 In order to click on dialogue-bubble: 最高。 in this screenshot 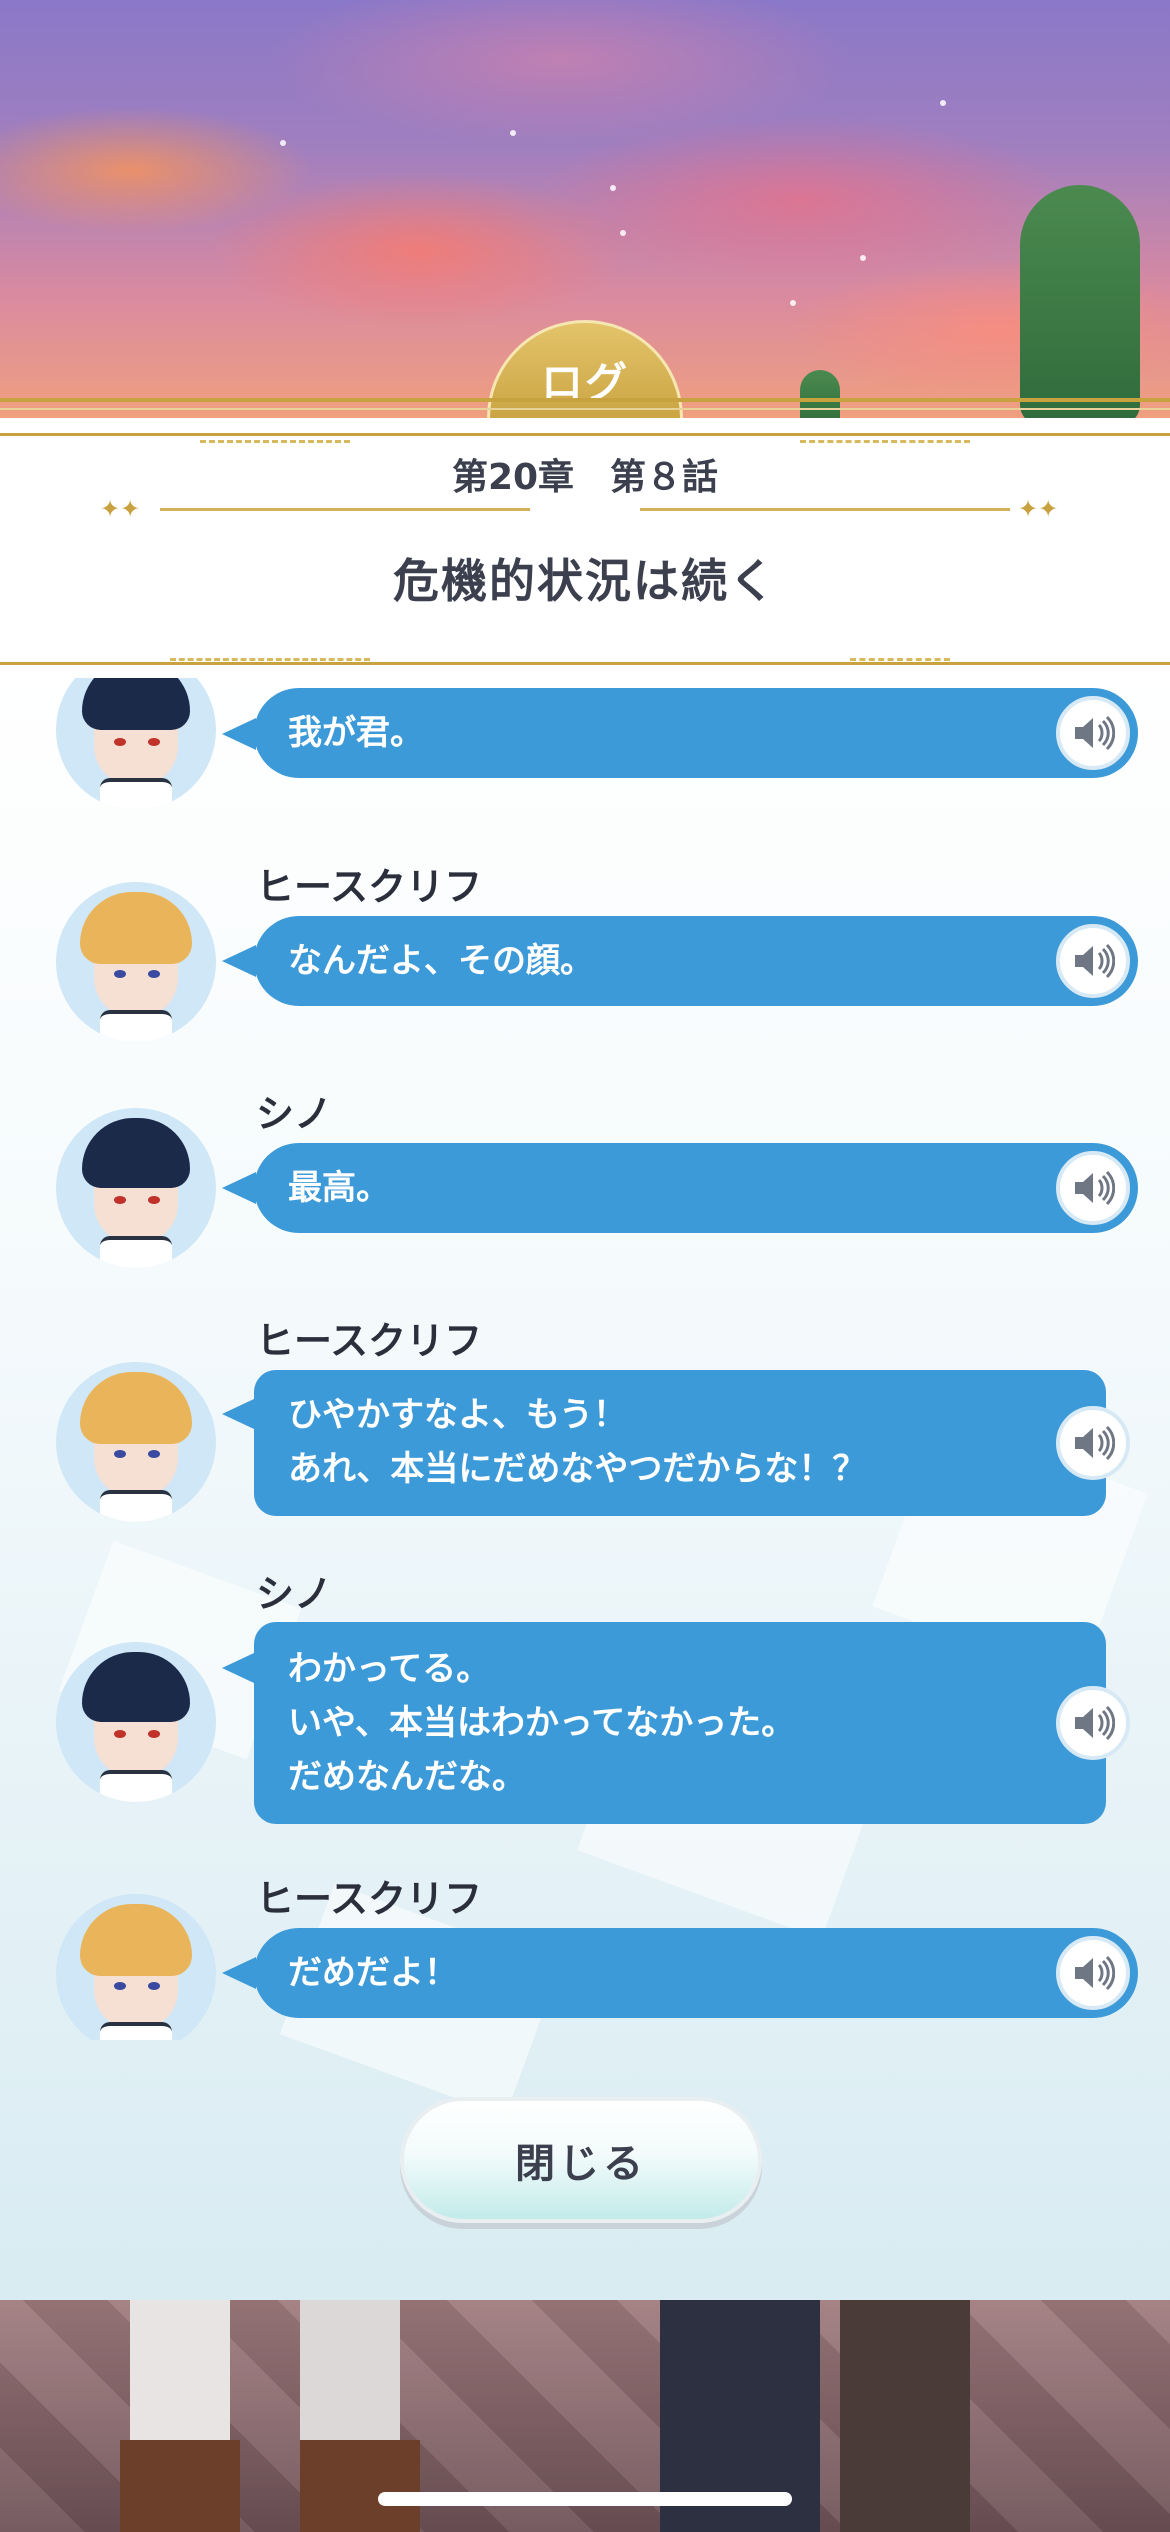, I will do `click(696, 1188)`.